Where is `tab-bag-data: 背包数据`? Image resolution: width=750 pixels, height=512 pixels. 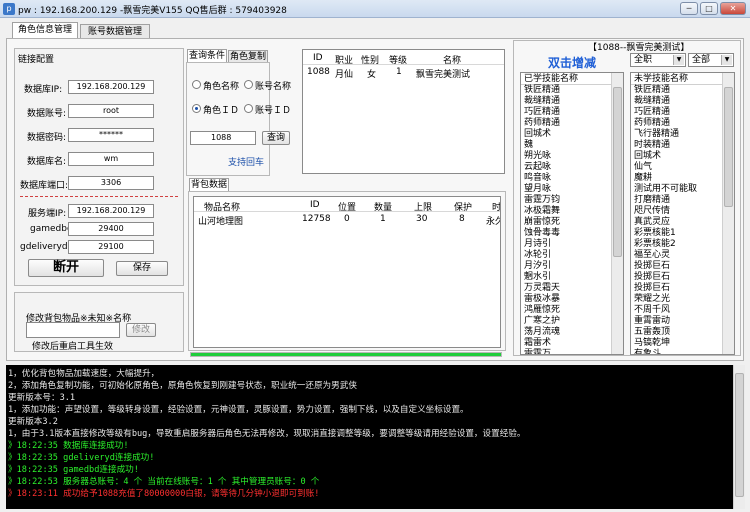
tab-bag-data: 背包数据 is located at coordinates (209, 185).